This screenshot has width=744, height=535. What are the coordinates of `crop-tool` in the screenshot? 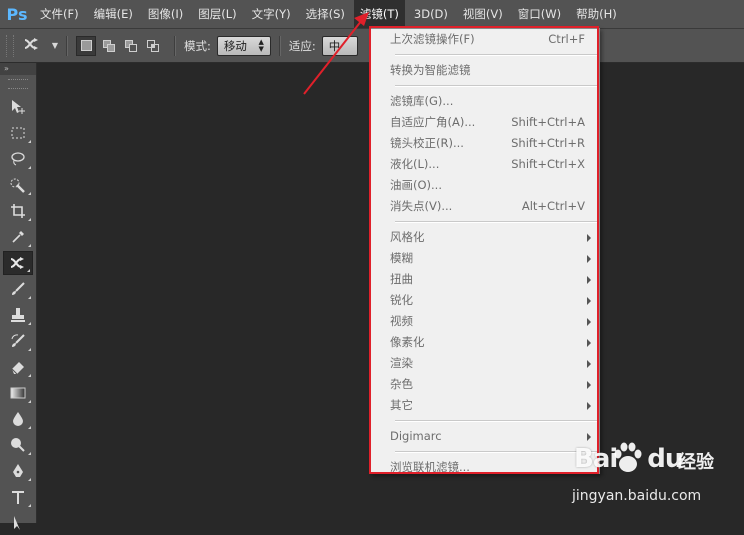 It's located at (18, 211).